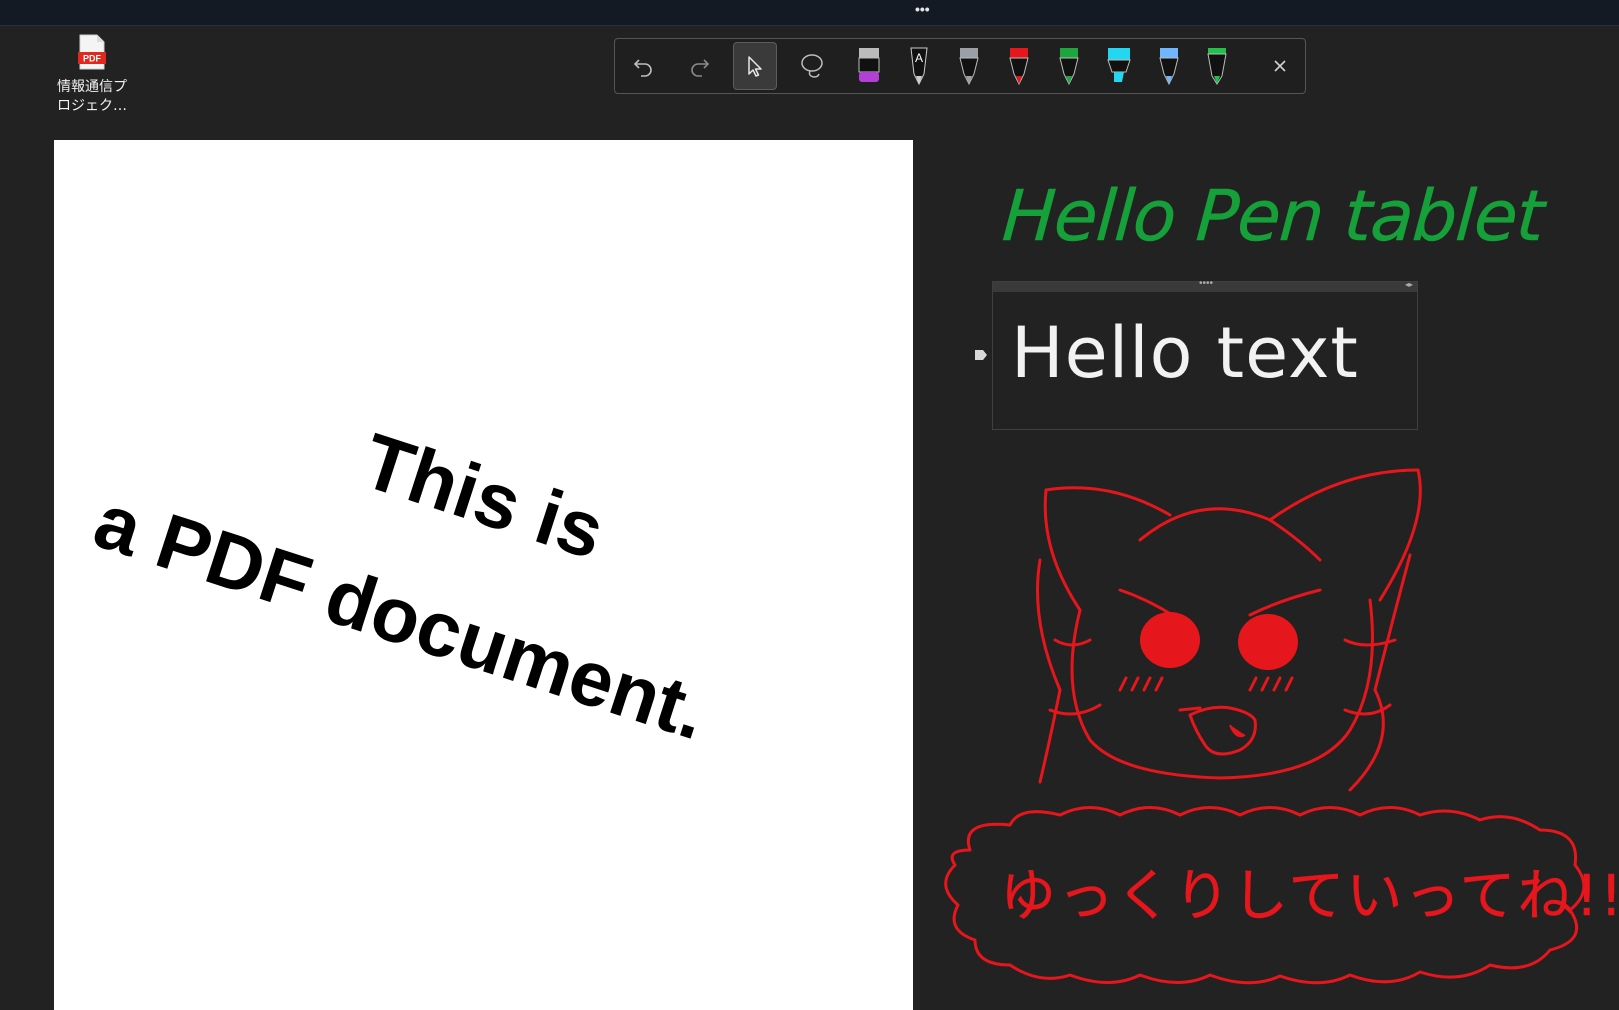 Image resolution: width=1619 pixels, height=1010 pixels. What do you see at coordinates (1185, 353) in the screenshot?
I see `text-container-content: Hello text` at bounding box center [1185, 353].